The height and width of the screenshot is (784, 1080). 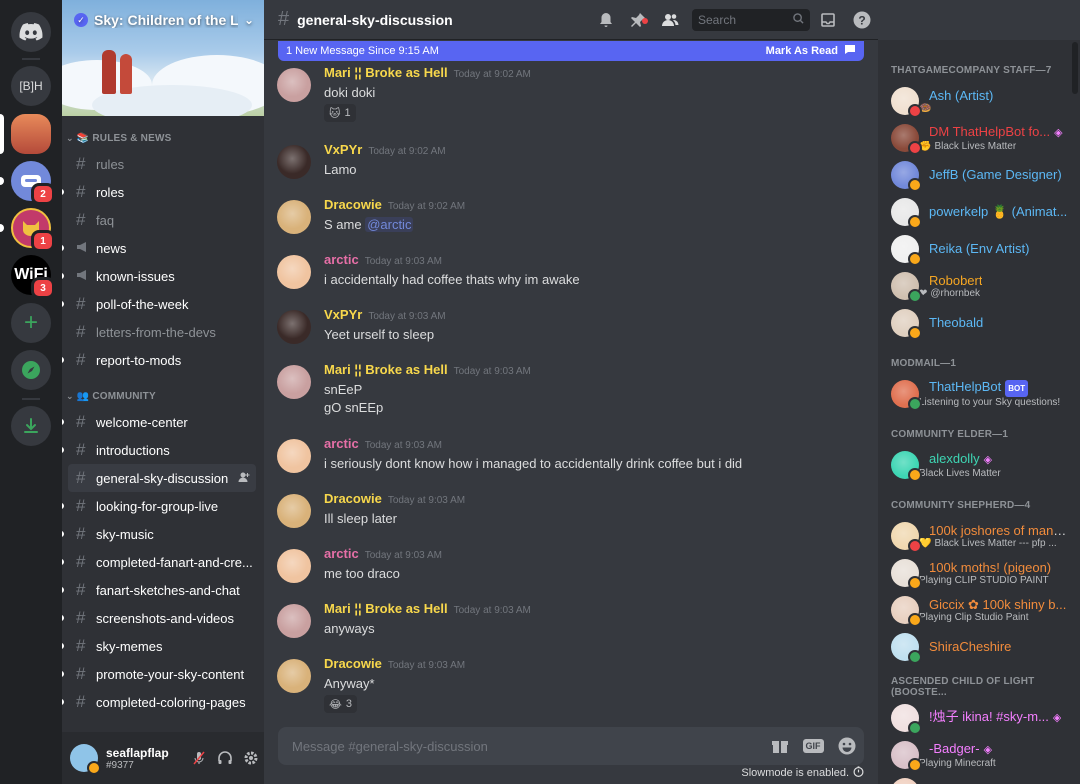 What do you see at coordinates (979, 174) in the screenshot?
I see `member-item: JeffB (Game Designer)` at bounding box center [979, 174].